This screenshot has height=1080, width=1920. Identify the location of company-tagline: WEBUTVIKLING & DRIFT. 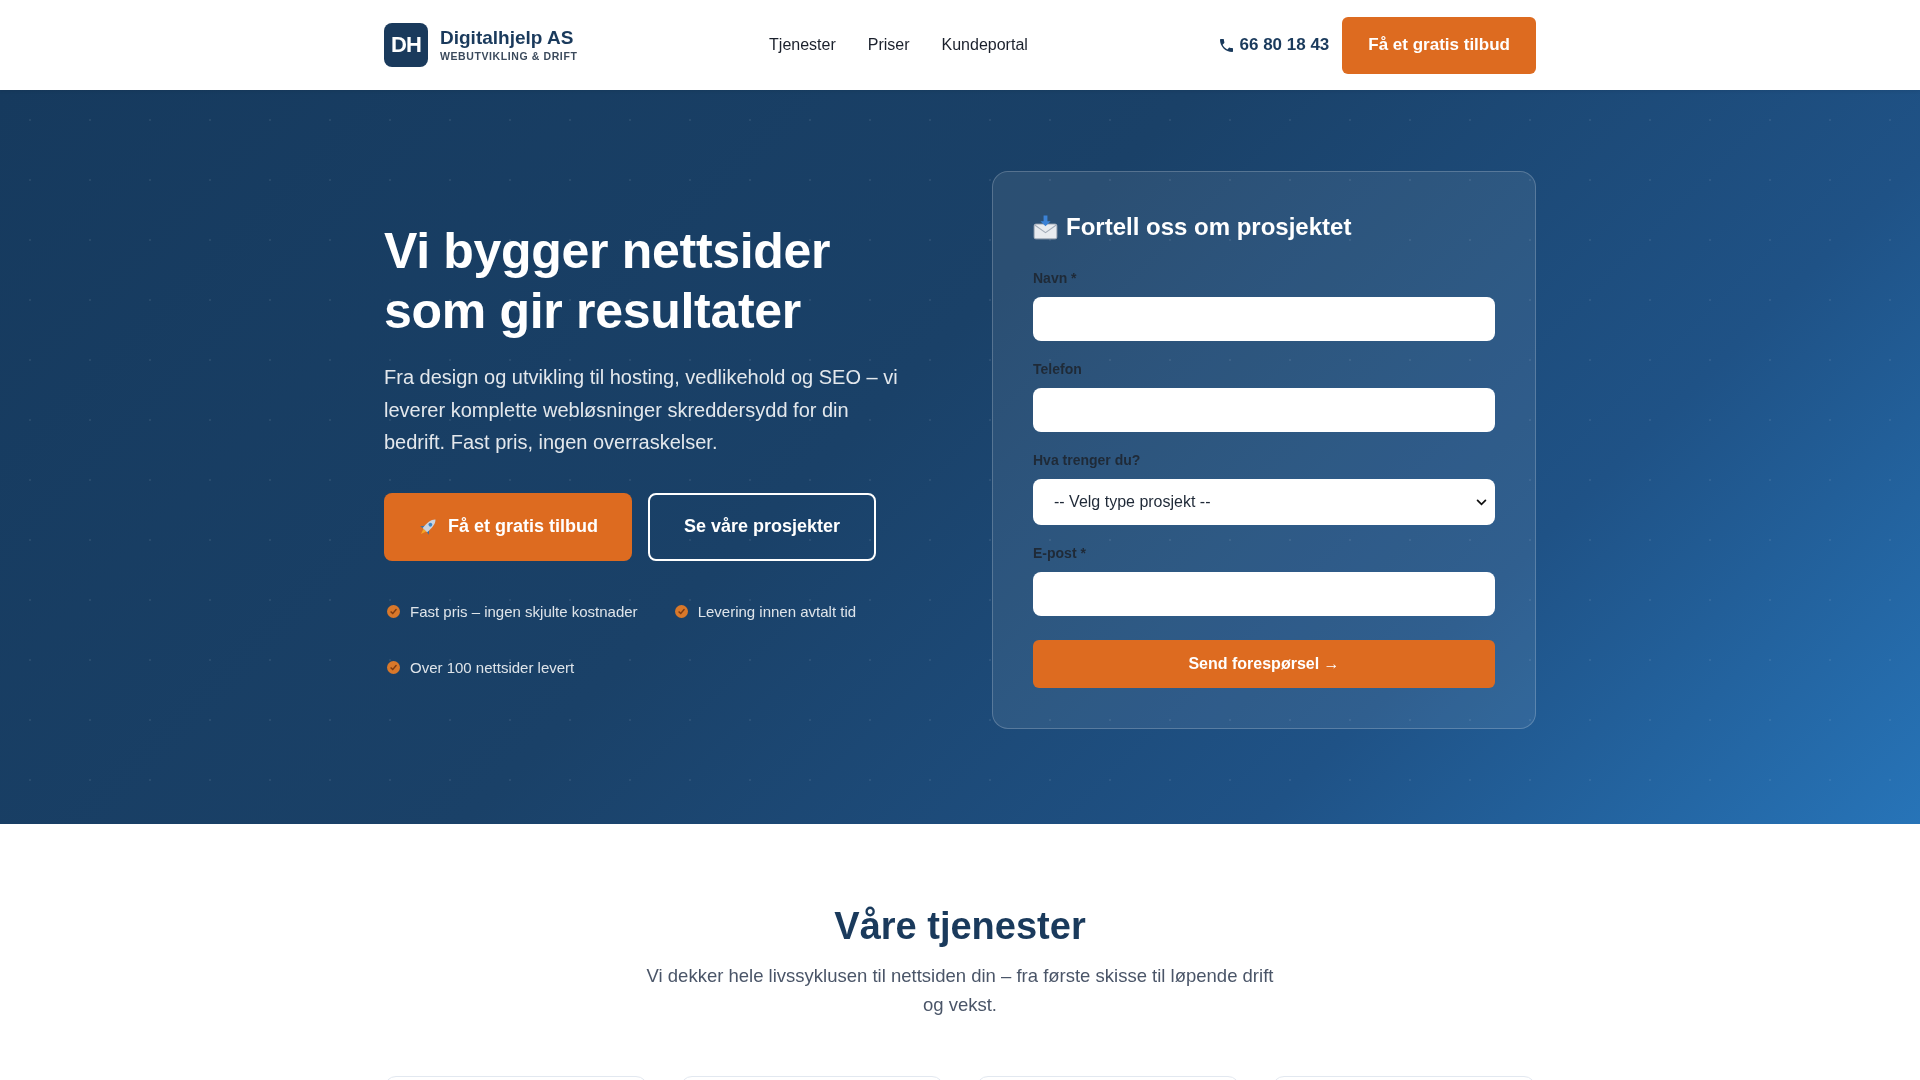
(509, 56).